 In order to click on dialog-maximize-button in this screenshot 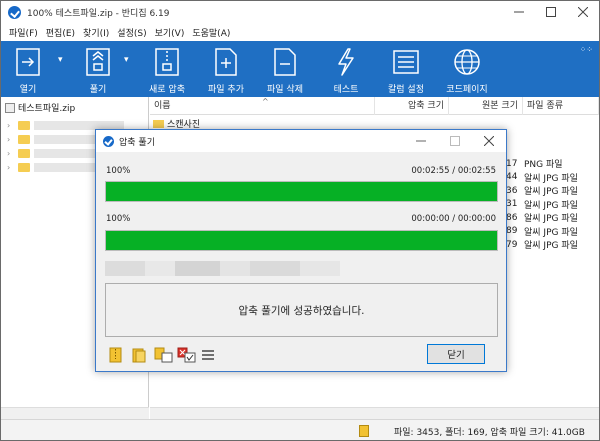, I will do `click(455, 141)`.